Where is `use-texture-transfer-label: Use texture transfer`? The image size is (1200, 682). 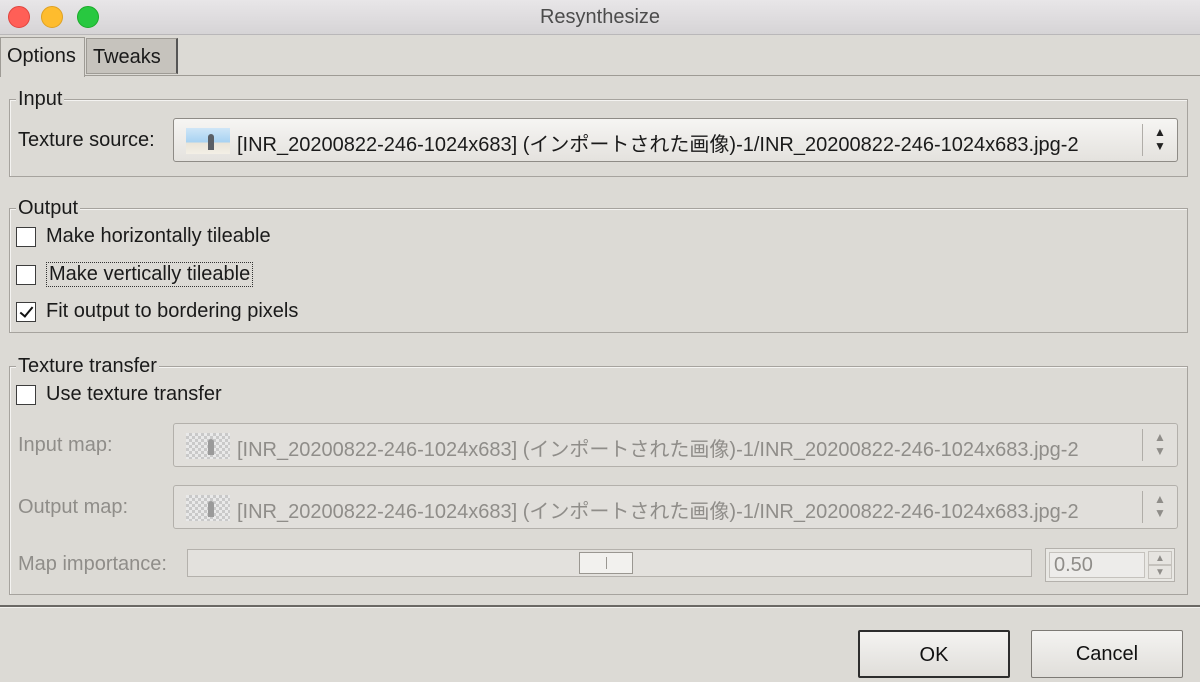 use-texture-transfer-label: Use texture transfer is located at coordinates (134, 394).